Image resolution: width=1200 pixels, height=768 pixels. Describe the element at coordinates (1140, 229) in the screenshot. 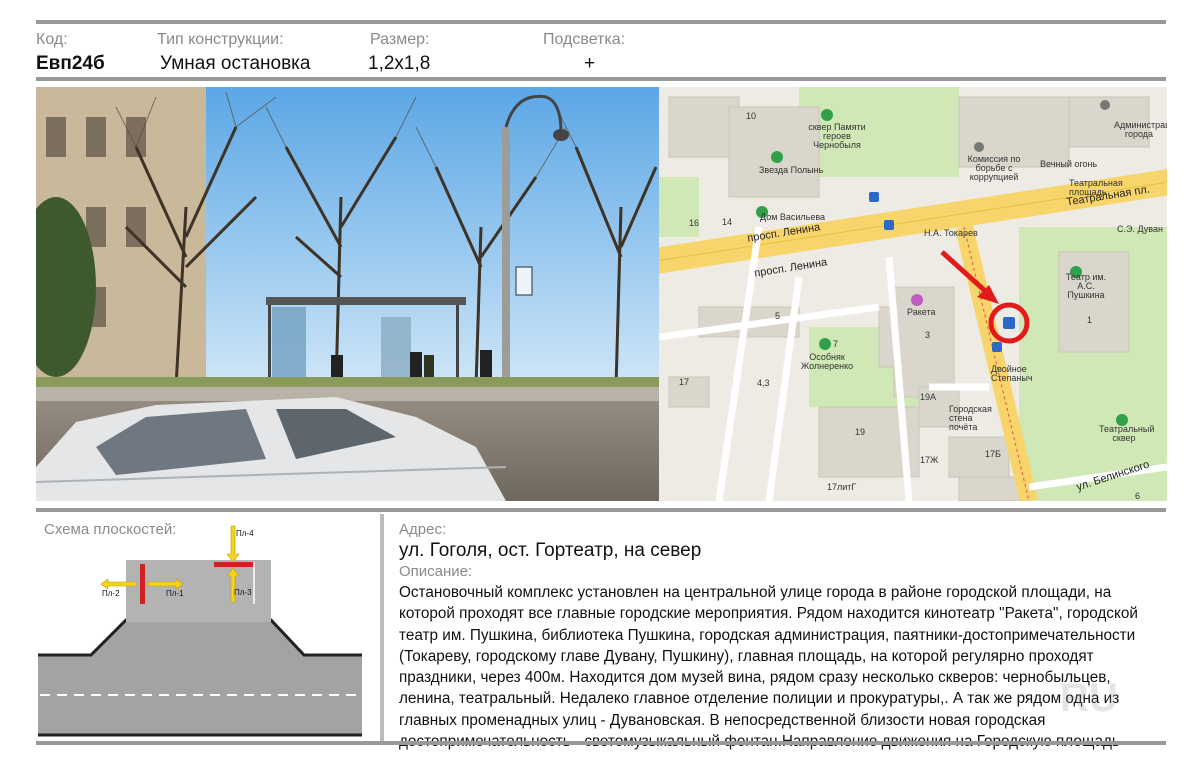

I see `poi-duvan: С.Э. Дуван` at that location.